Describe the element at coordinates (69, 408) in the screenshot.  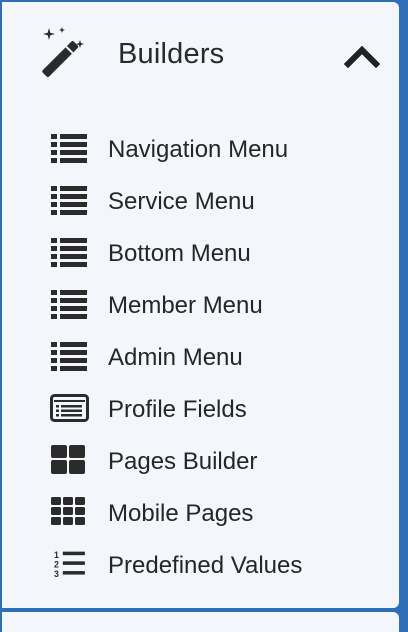
I see `form-list-icon` at that location.